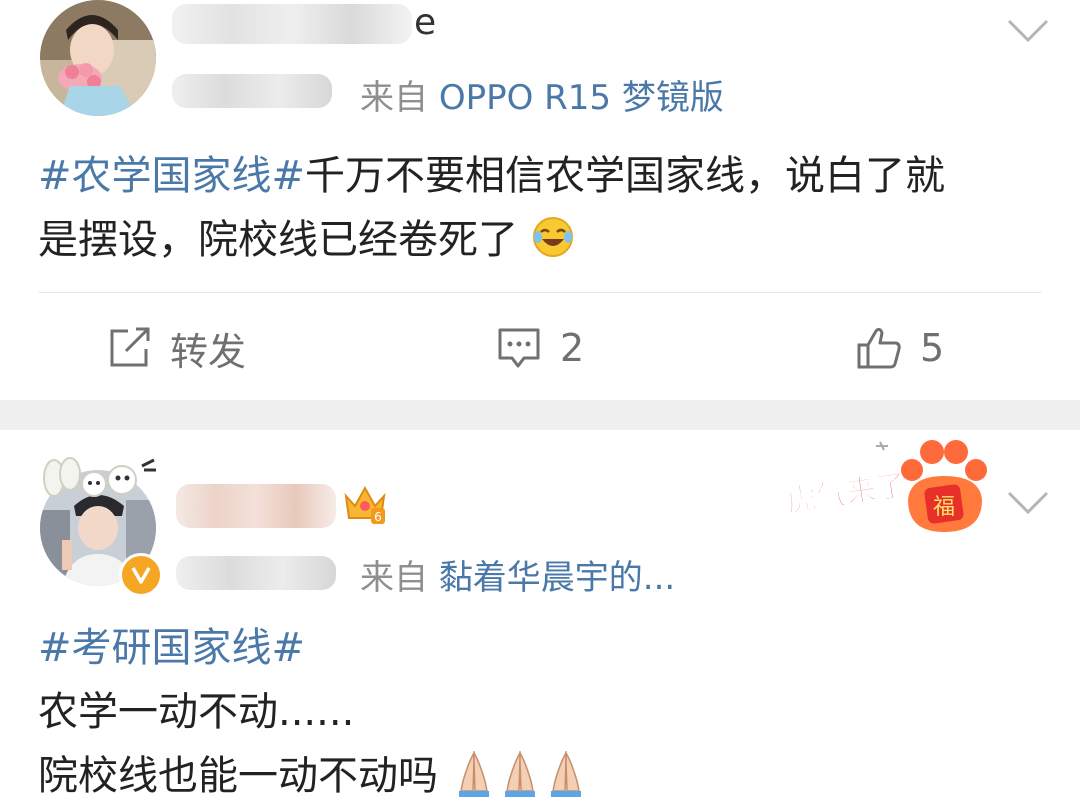 The width and height of the screenshot is (1080, 810). I want to click on avatar-image, so click(98, 58).